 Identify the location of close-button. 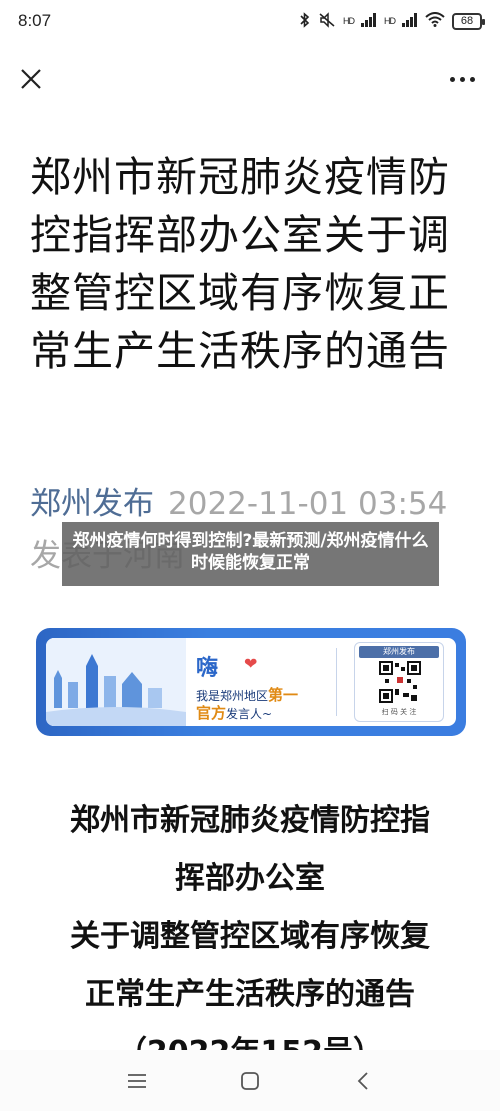
(31, 79).